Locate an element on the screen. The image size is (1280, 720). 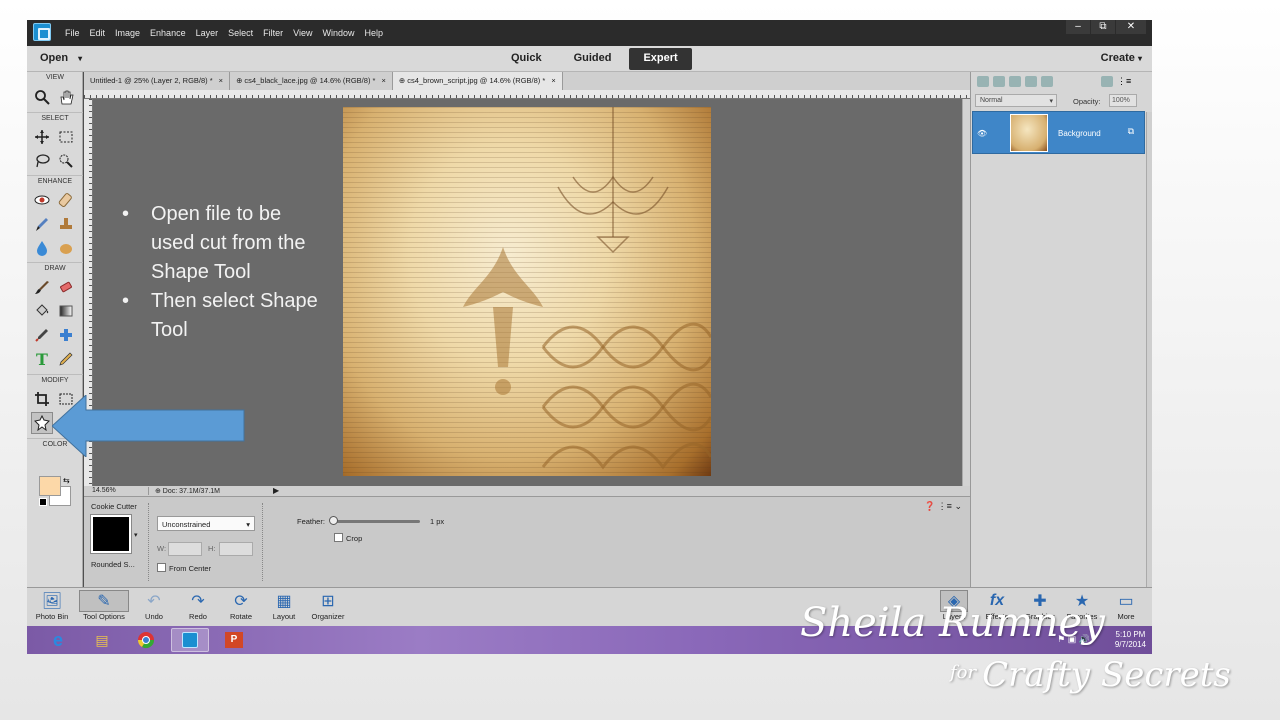
mode-expert-tab: Expert is located at coordinates (660, 59).